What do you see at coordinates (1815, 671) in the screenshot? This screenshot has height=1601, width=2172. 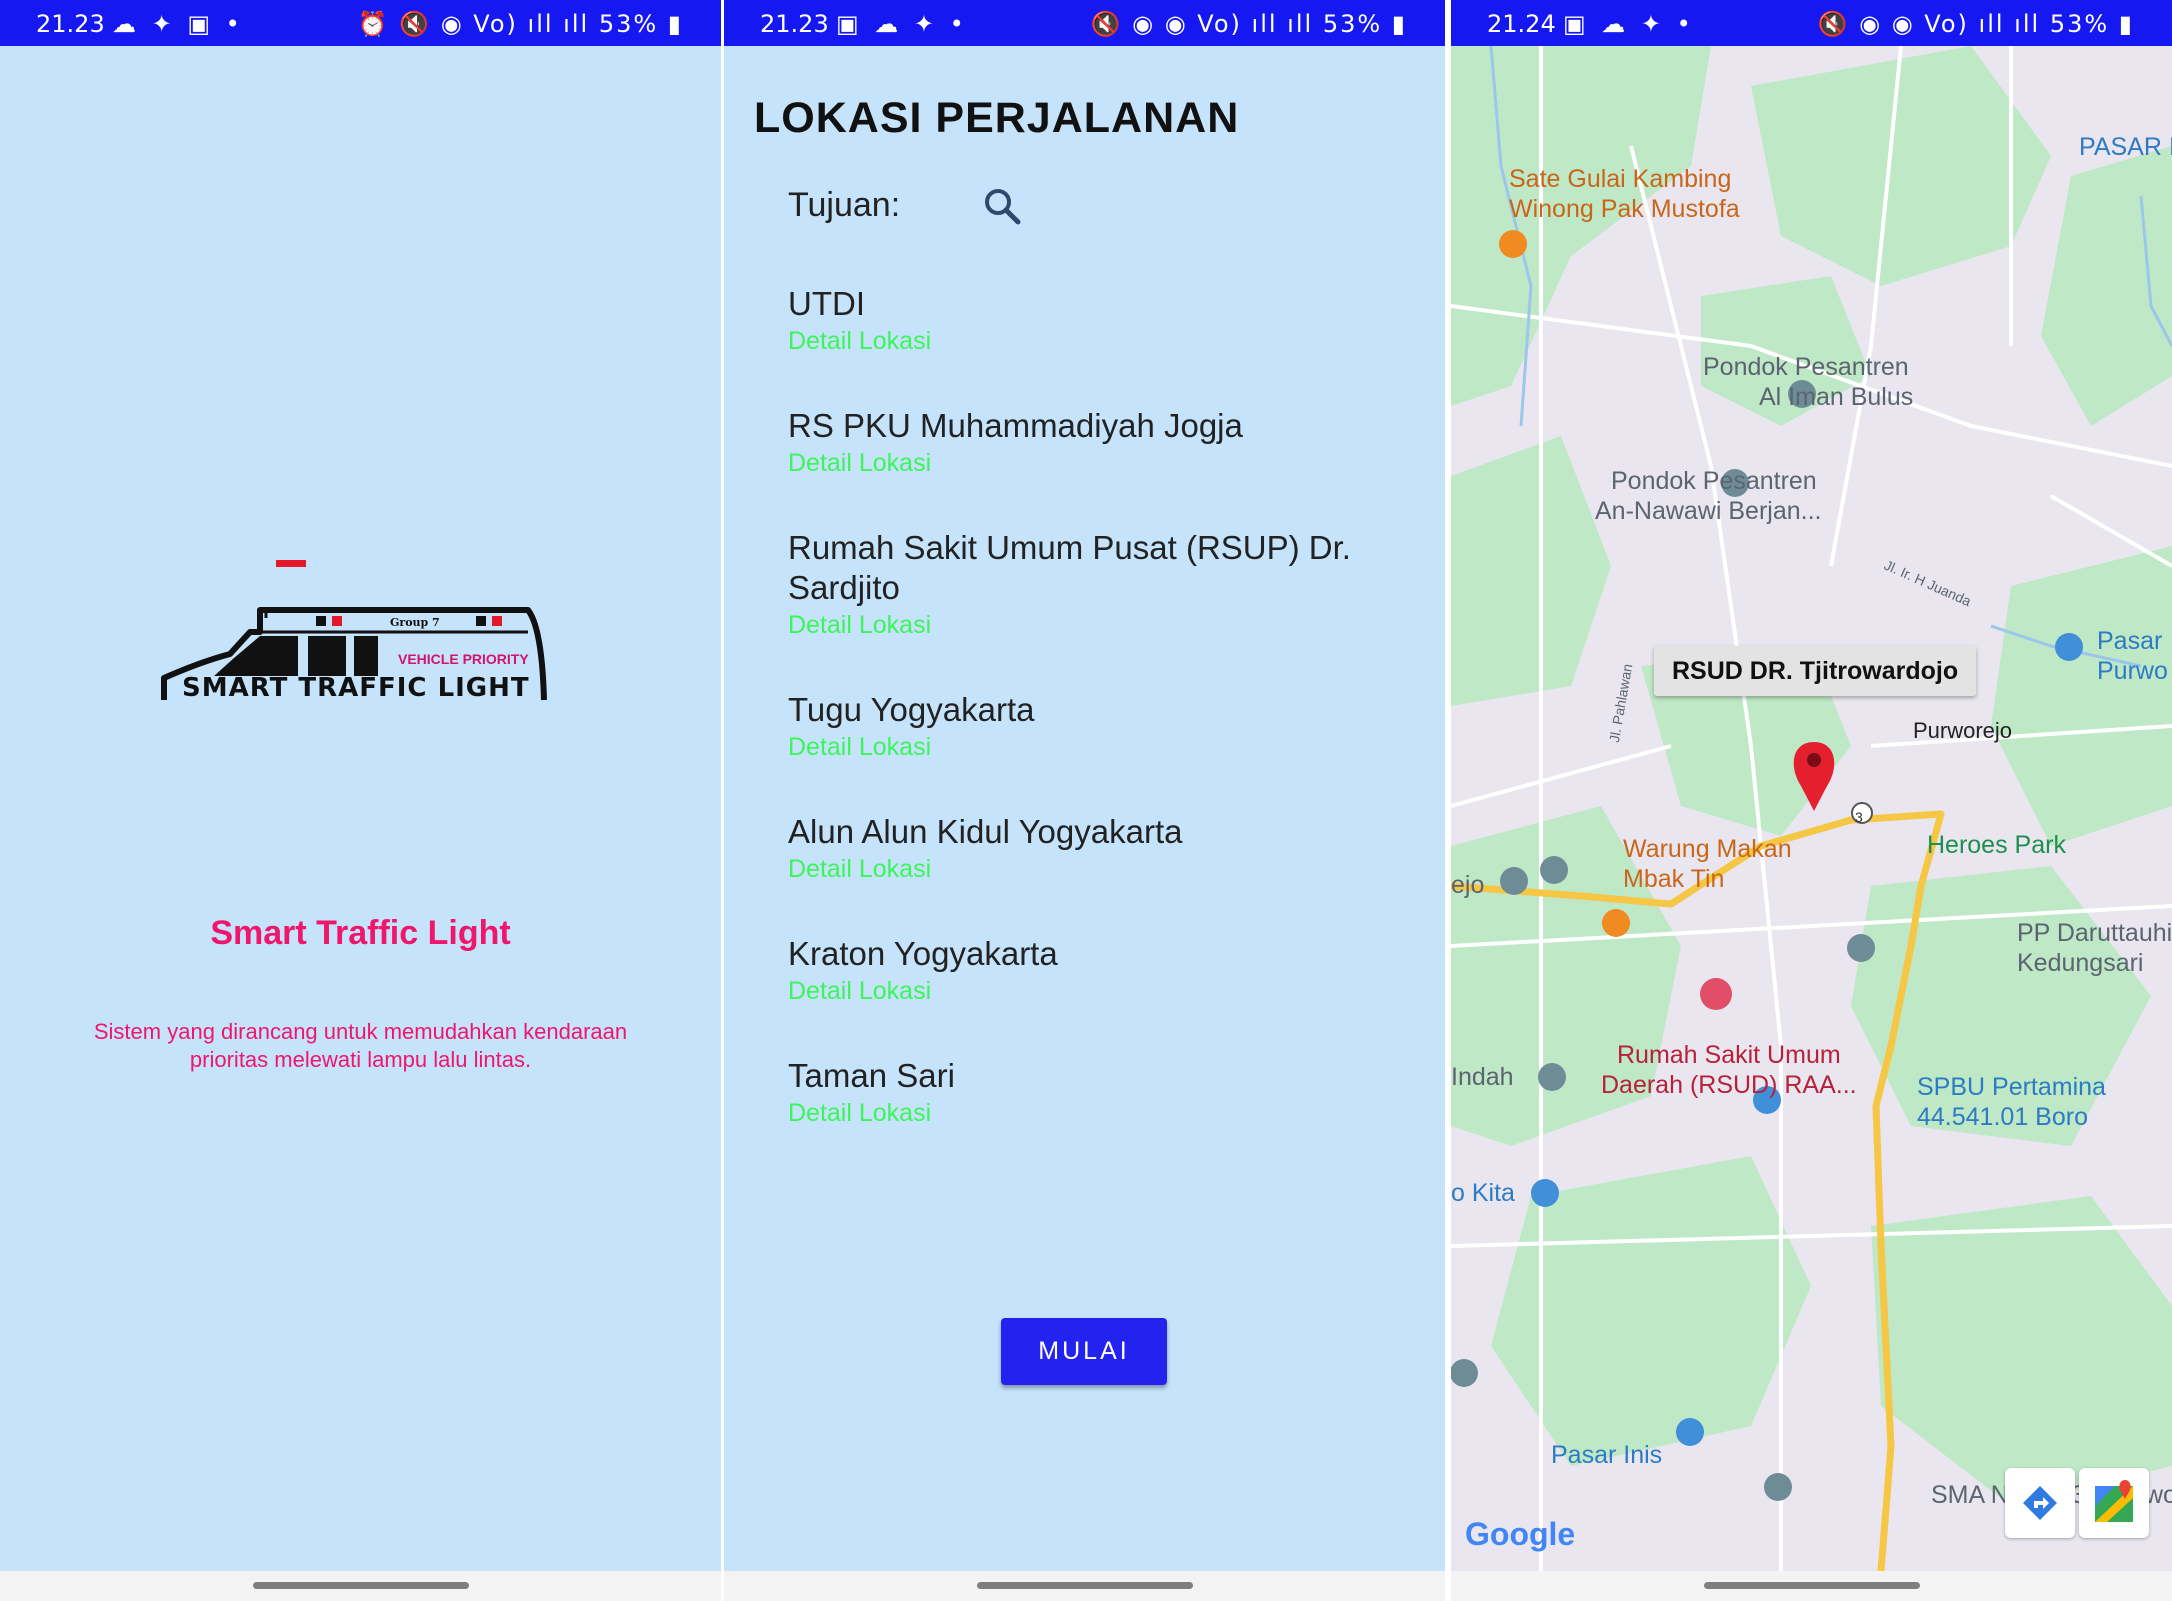 I see `marker-info-window: RSUD DR. Tjitrowardojo` at bounding box center [1815, 671].